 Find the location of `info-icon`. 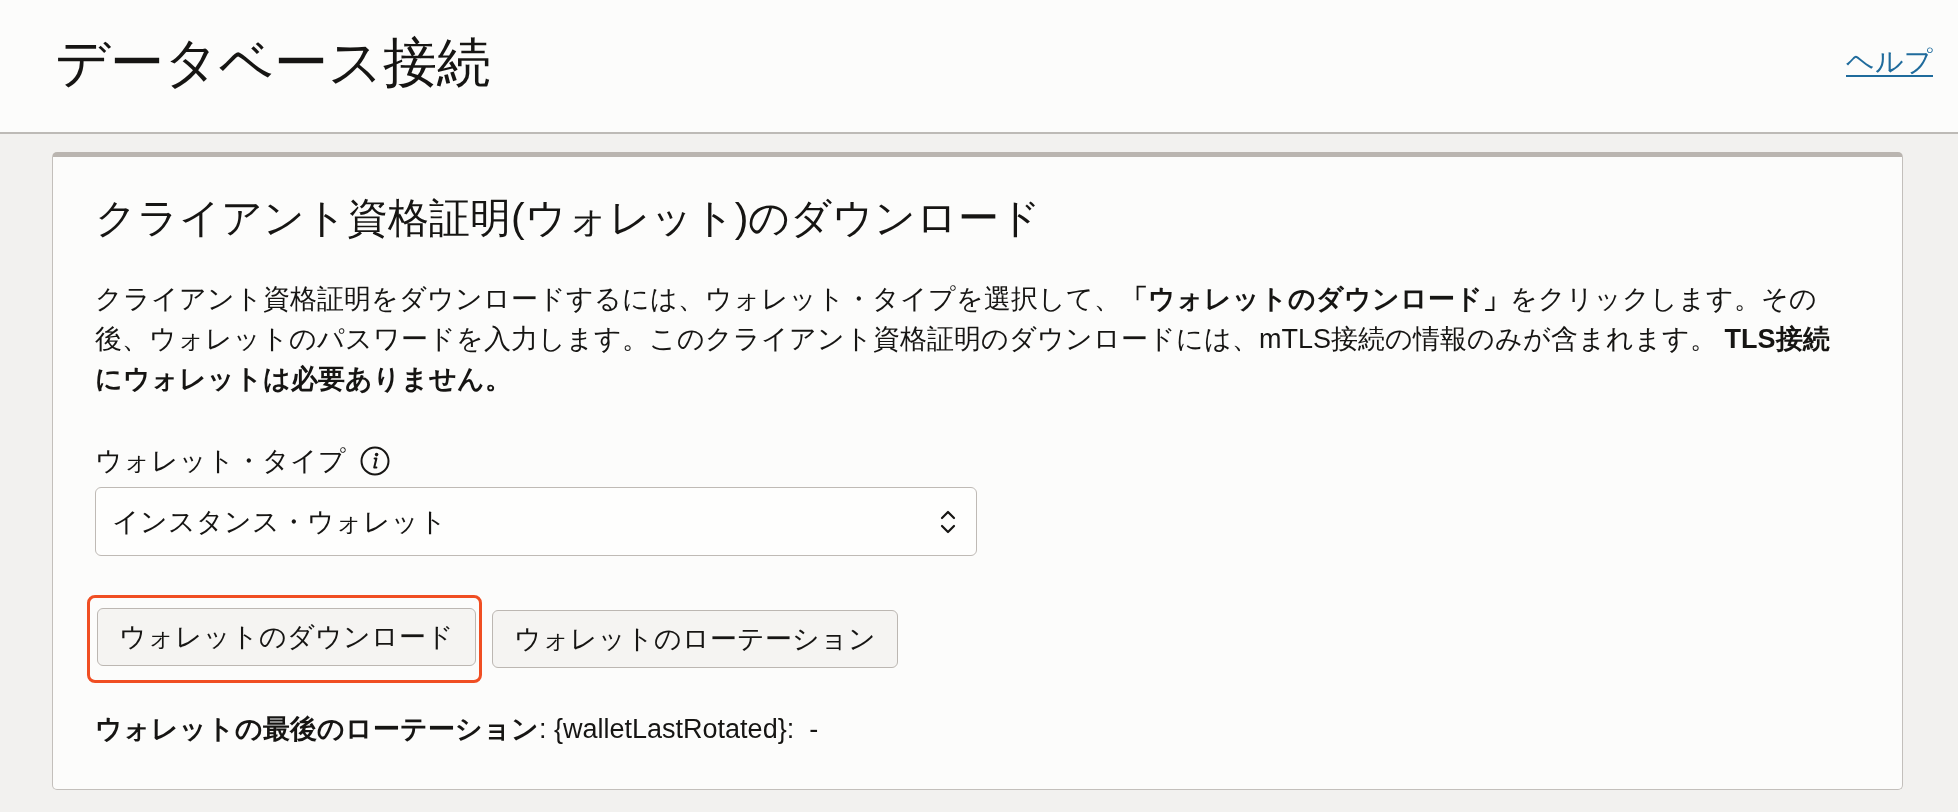

info-icon is located at coordinates (375, 461).